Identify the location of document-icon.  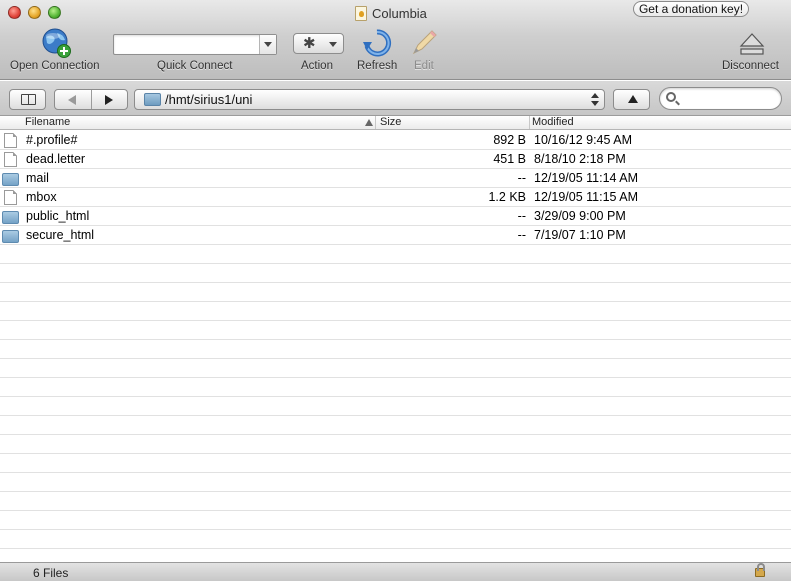
(361, 13).